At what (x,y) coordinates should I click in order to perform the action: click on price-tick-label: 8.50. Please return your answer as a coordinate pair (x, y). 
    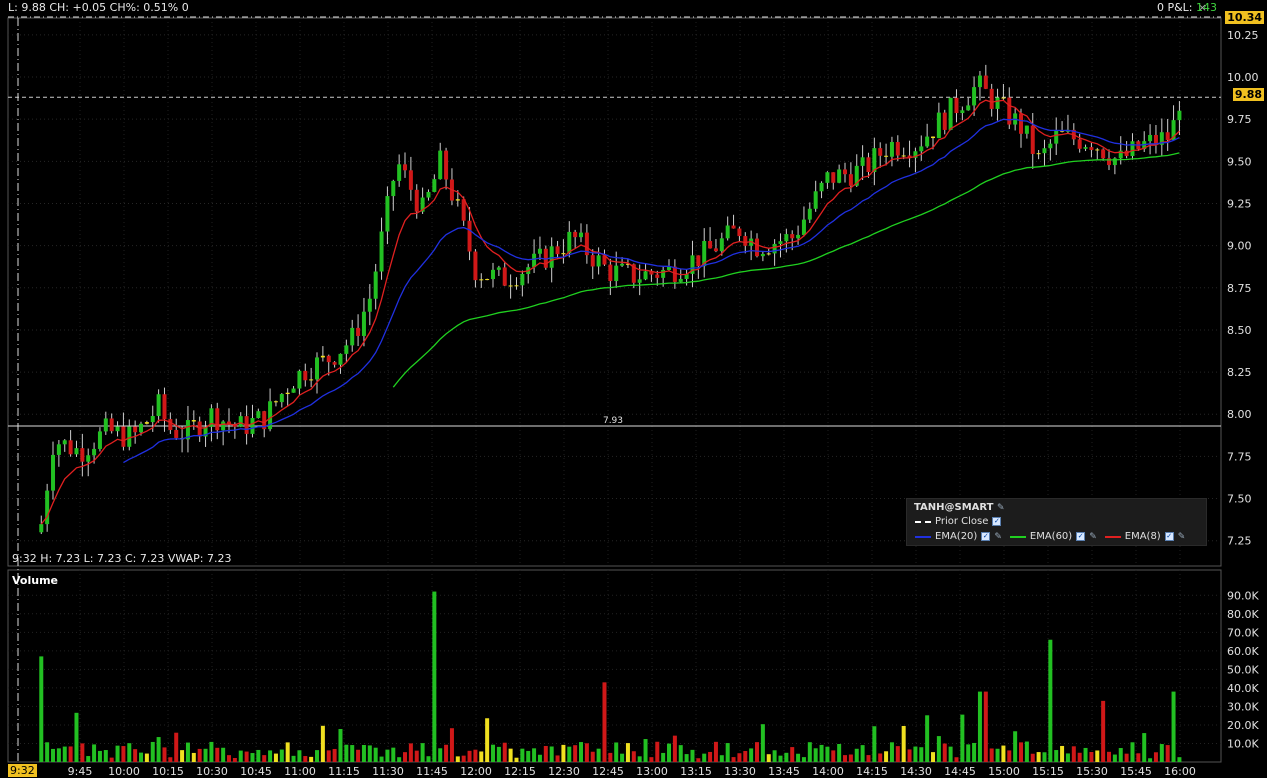
    Looking at the image, I should click on (1239, 330).